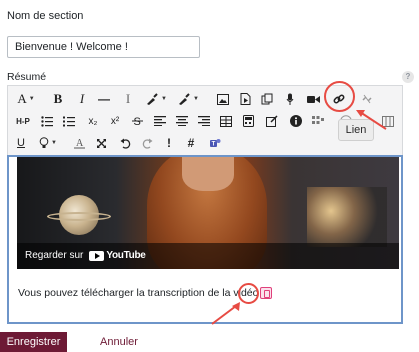  I want to click on expand-icon, so click(101, 143).